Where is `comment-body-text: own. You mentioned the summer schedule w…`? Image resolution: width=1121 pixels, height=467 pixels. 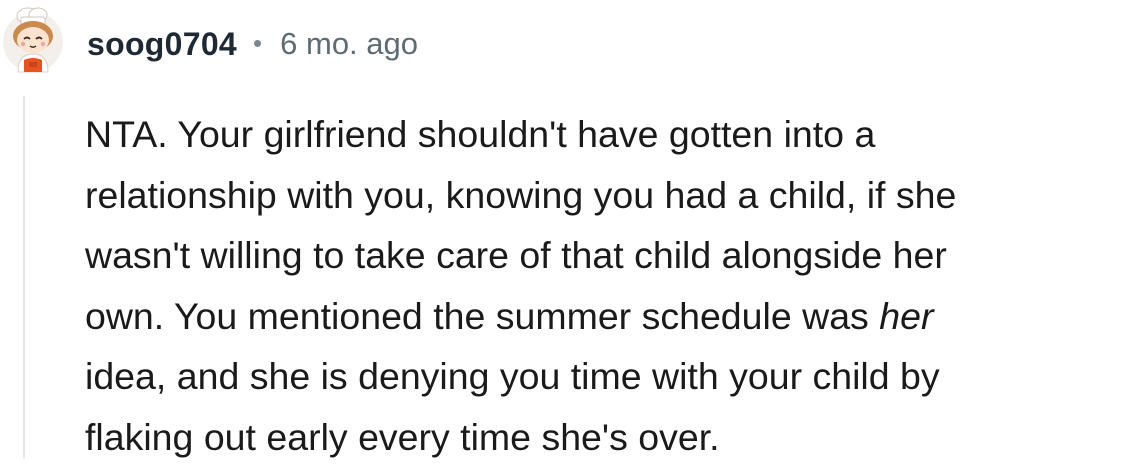
comment-body-text: own. You mentioned the summer schedule w… is located at coordinates (482, 316).